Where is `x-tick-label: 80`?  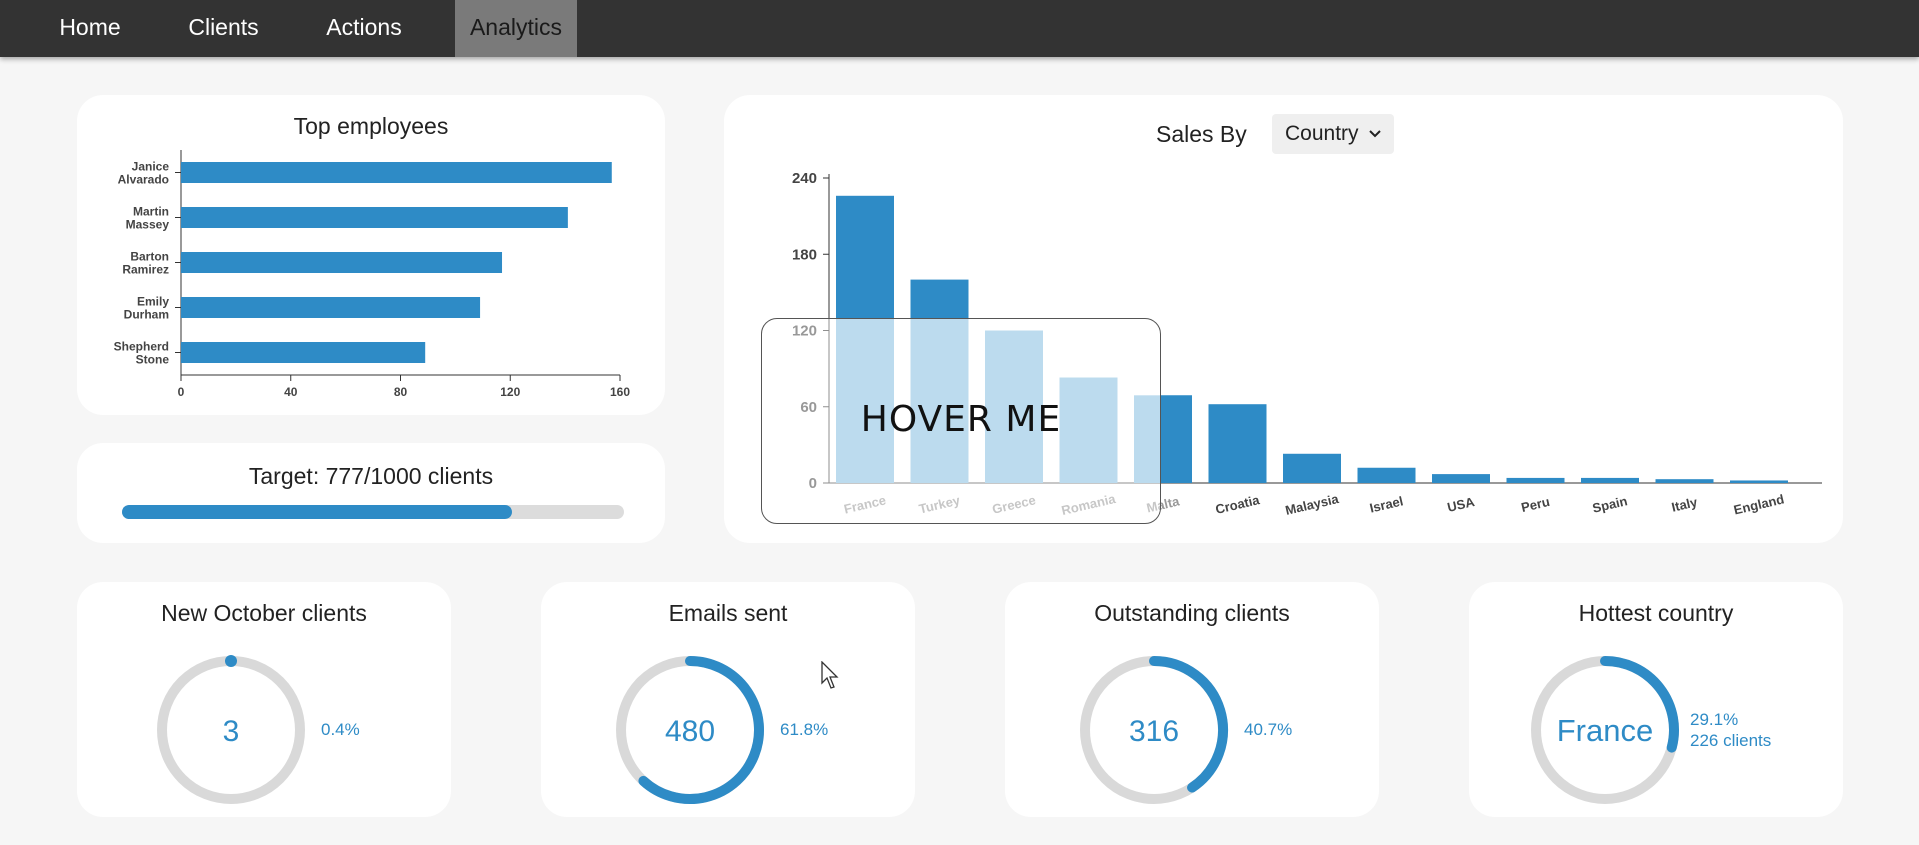
x-tick-label: 80 is located at coordinates (401, 392).